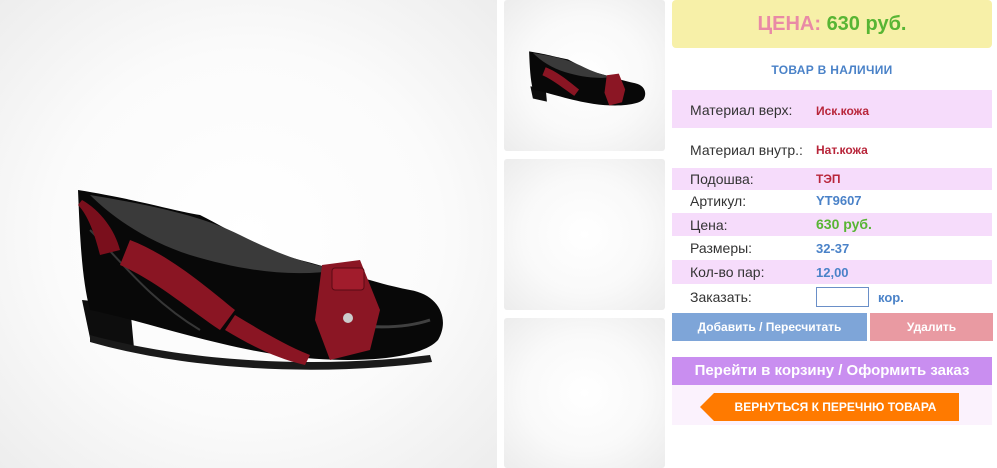  I want to click on spec-label: Артикул:, so click(718, 201).